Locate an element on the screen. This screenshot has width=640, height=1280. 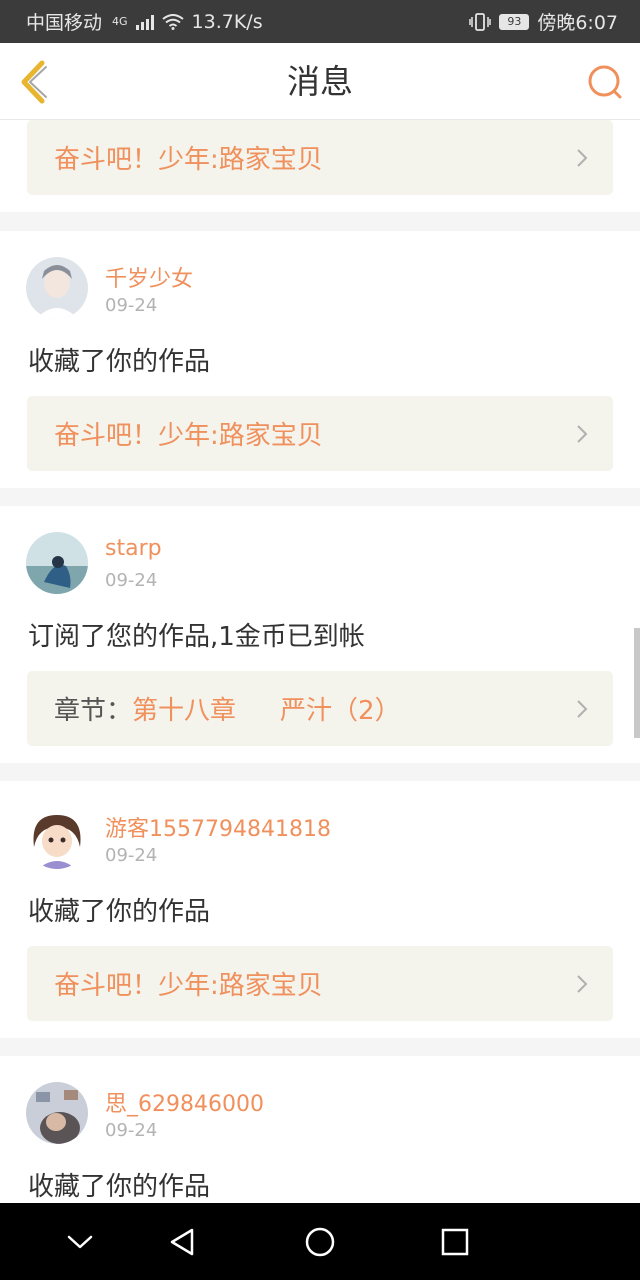
chapter-title: 严汁（2） is located at coordinates (340, 711).